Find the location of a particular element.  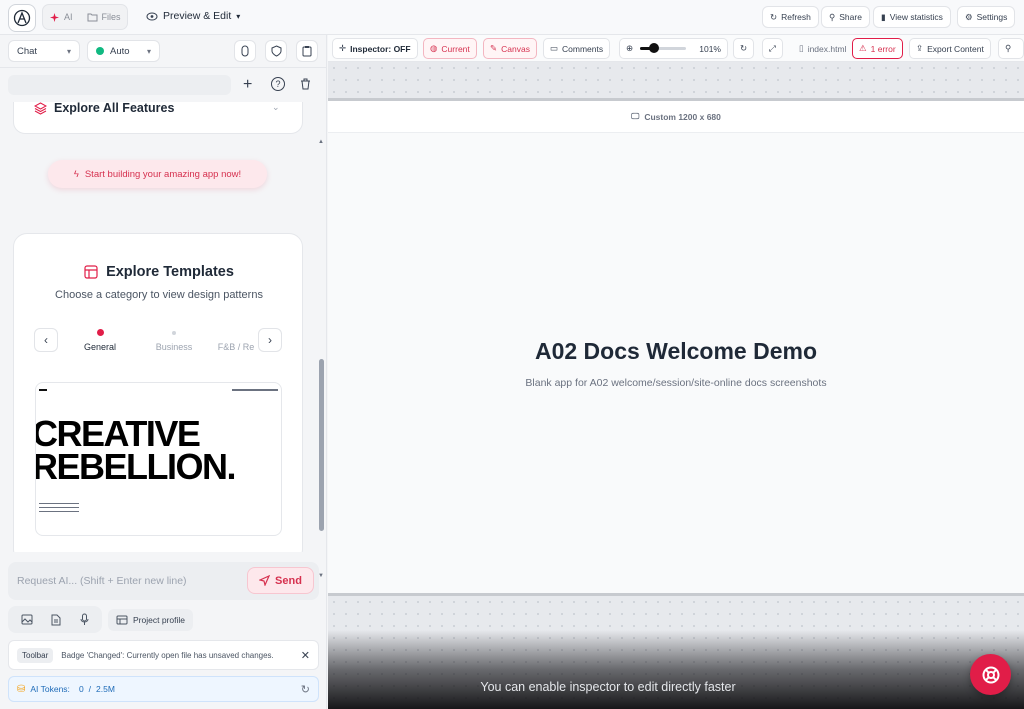

app-logo is located at coordinates (22, 18).